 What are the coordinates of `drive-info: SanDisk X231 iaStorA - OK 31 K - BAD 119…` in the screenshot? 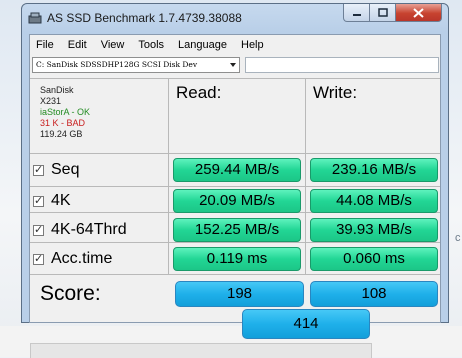 It's located at (65, 112).